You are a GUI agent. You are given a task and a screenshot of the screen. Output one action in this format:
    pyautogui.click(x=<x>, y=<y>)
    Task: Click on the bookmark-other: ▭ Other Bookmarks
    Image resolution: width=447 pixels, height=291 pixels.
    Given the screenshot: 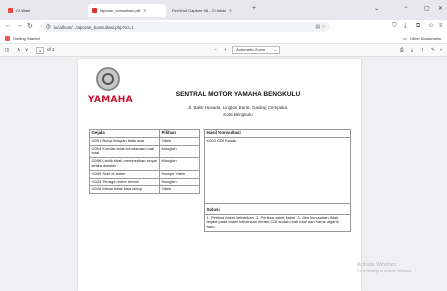 What is the action you would take?
    pyautogui.click(x=422, y=38)
    